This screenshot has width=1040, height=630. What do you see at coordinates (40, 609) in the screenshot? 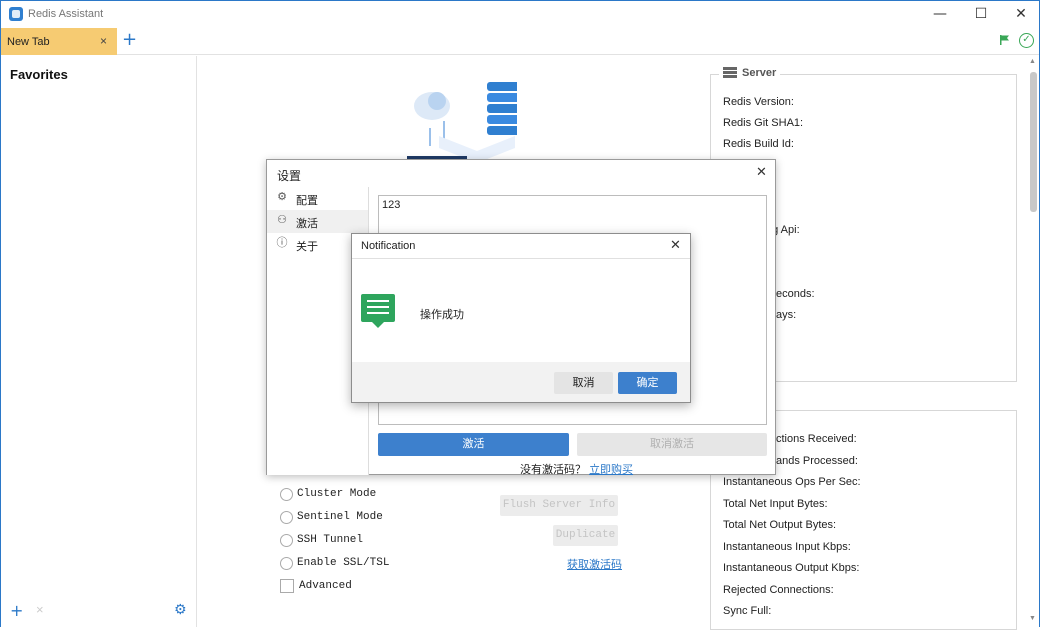
I see `remove-favorite-button: ×` at bounding box center [40, 609].